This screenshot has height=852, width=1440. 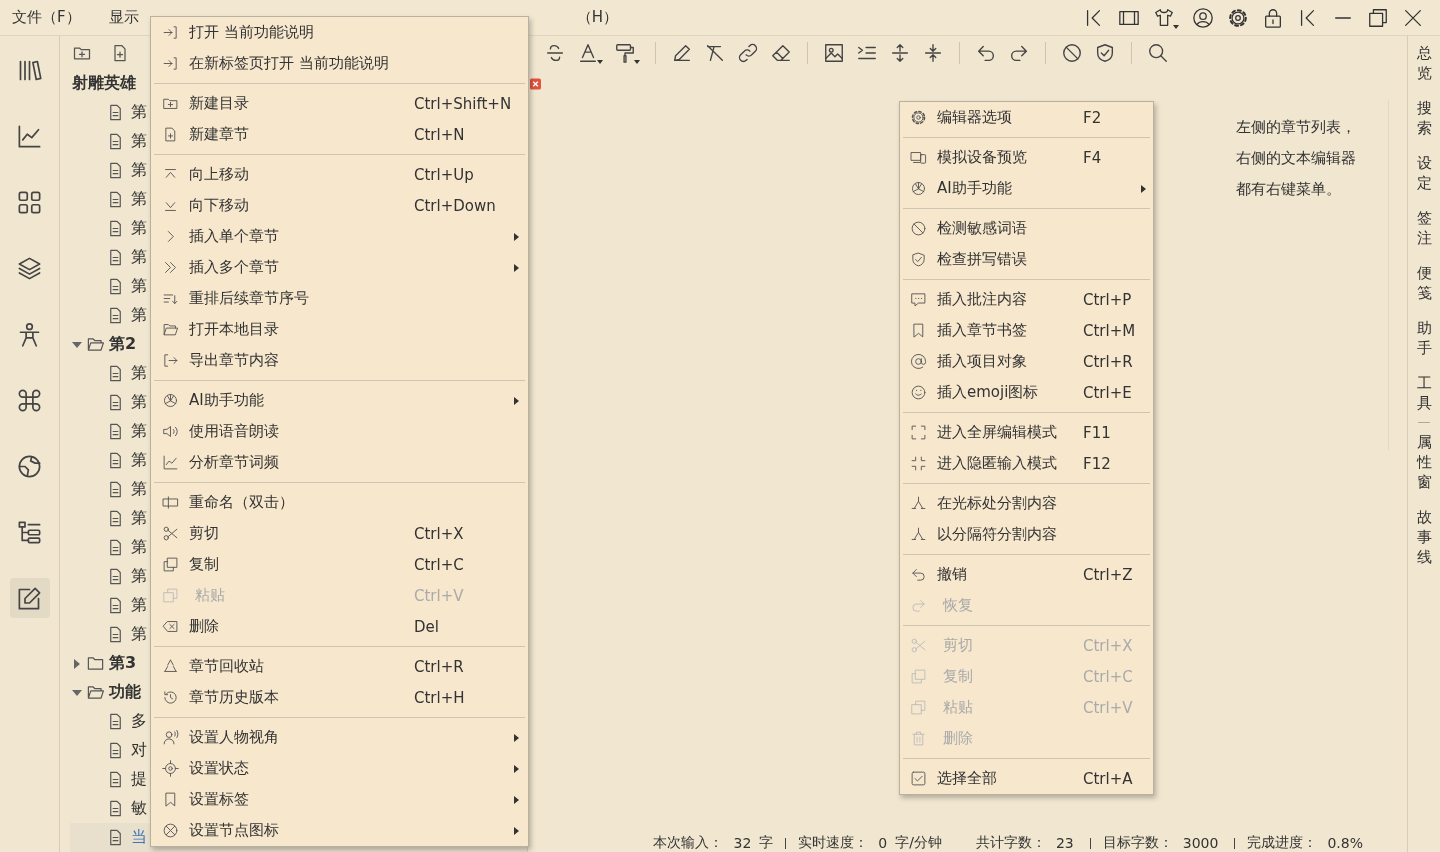 I want to click on link-icon, so click(x=748, y=53).